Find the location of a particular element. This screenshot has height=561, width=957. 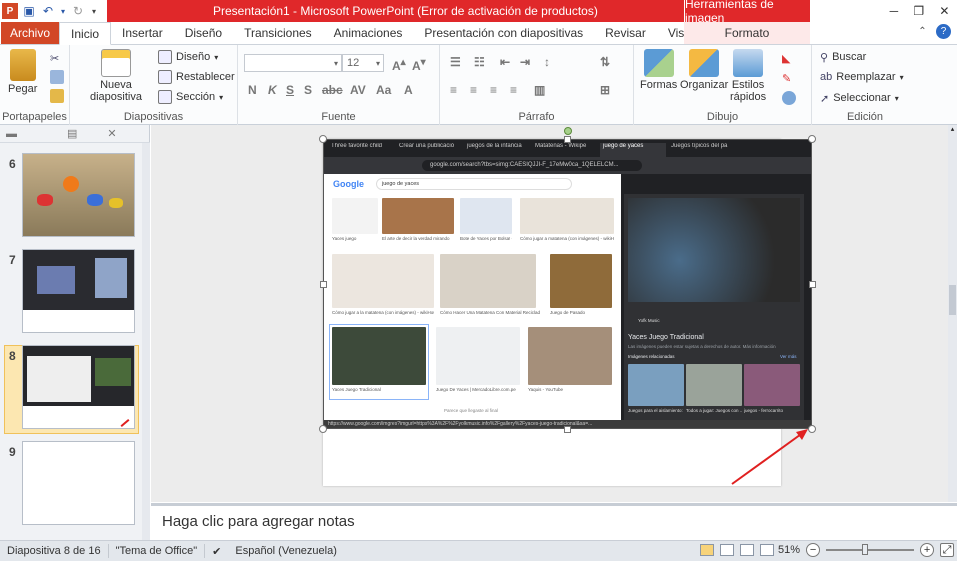

section-button: Sección ▾ is located at coordinates (190, 97).